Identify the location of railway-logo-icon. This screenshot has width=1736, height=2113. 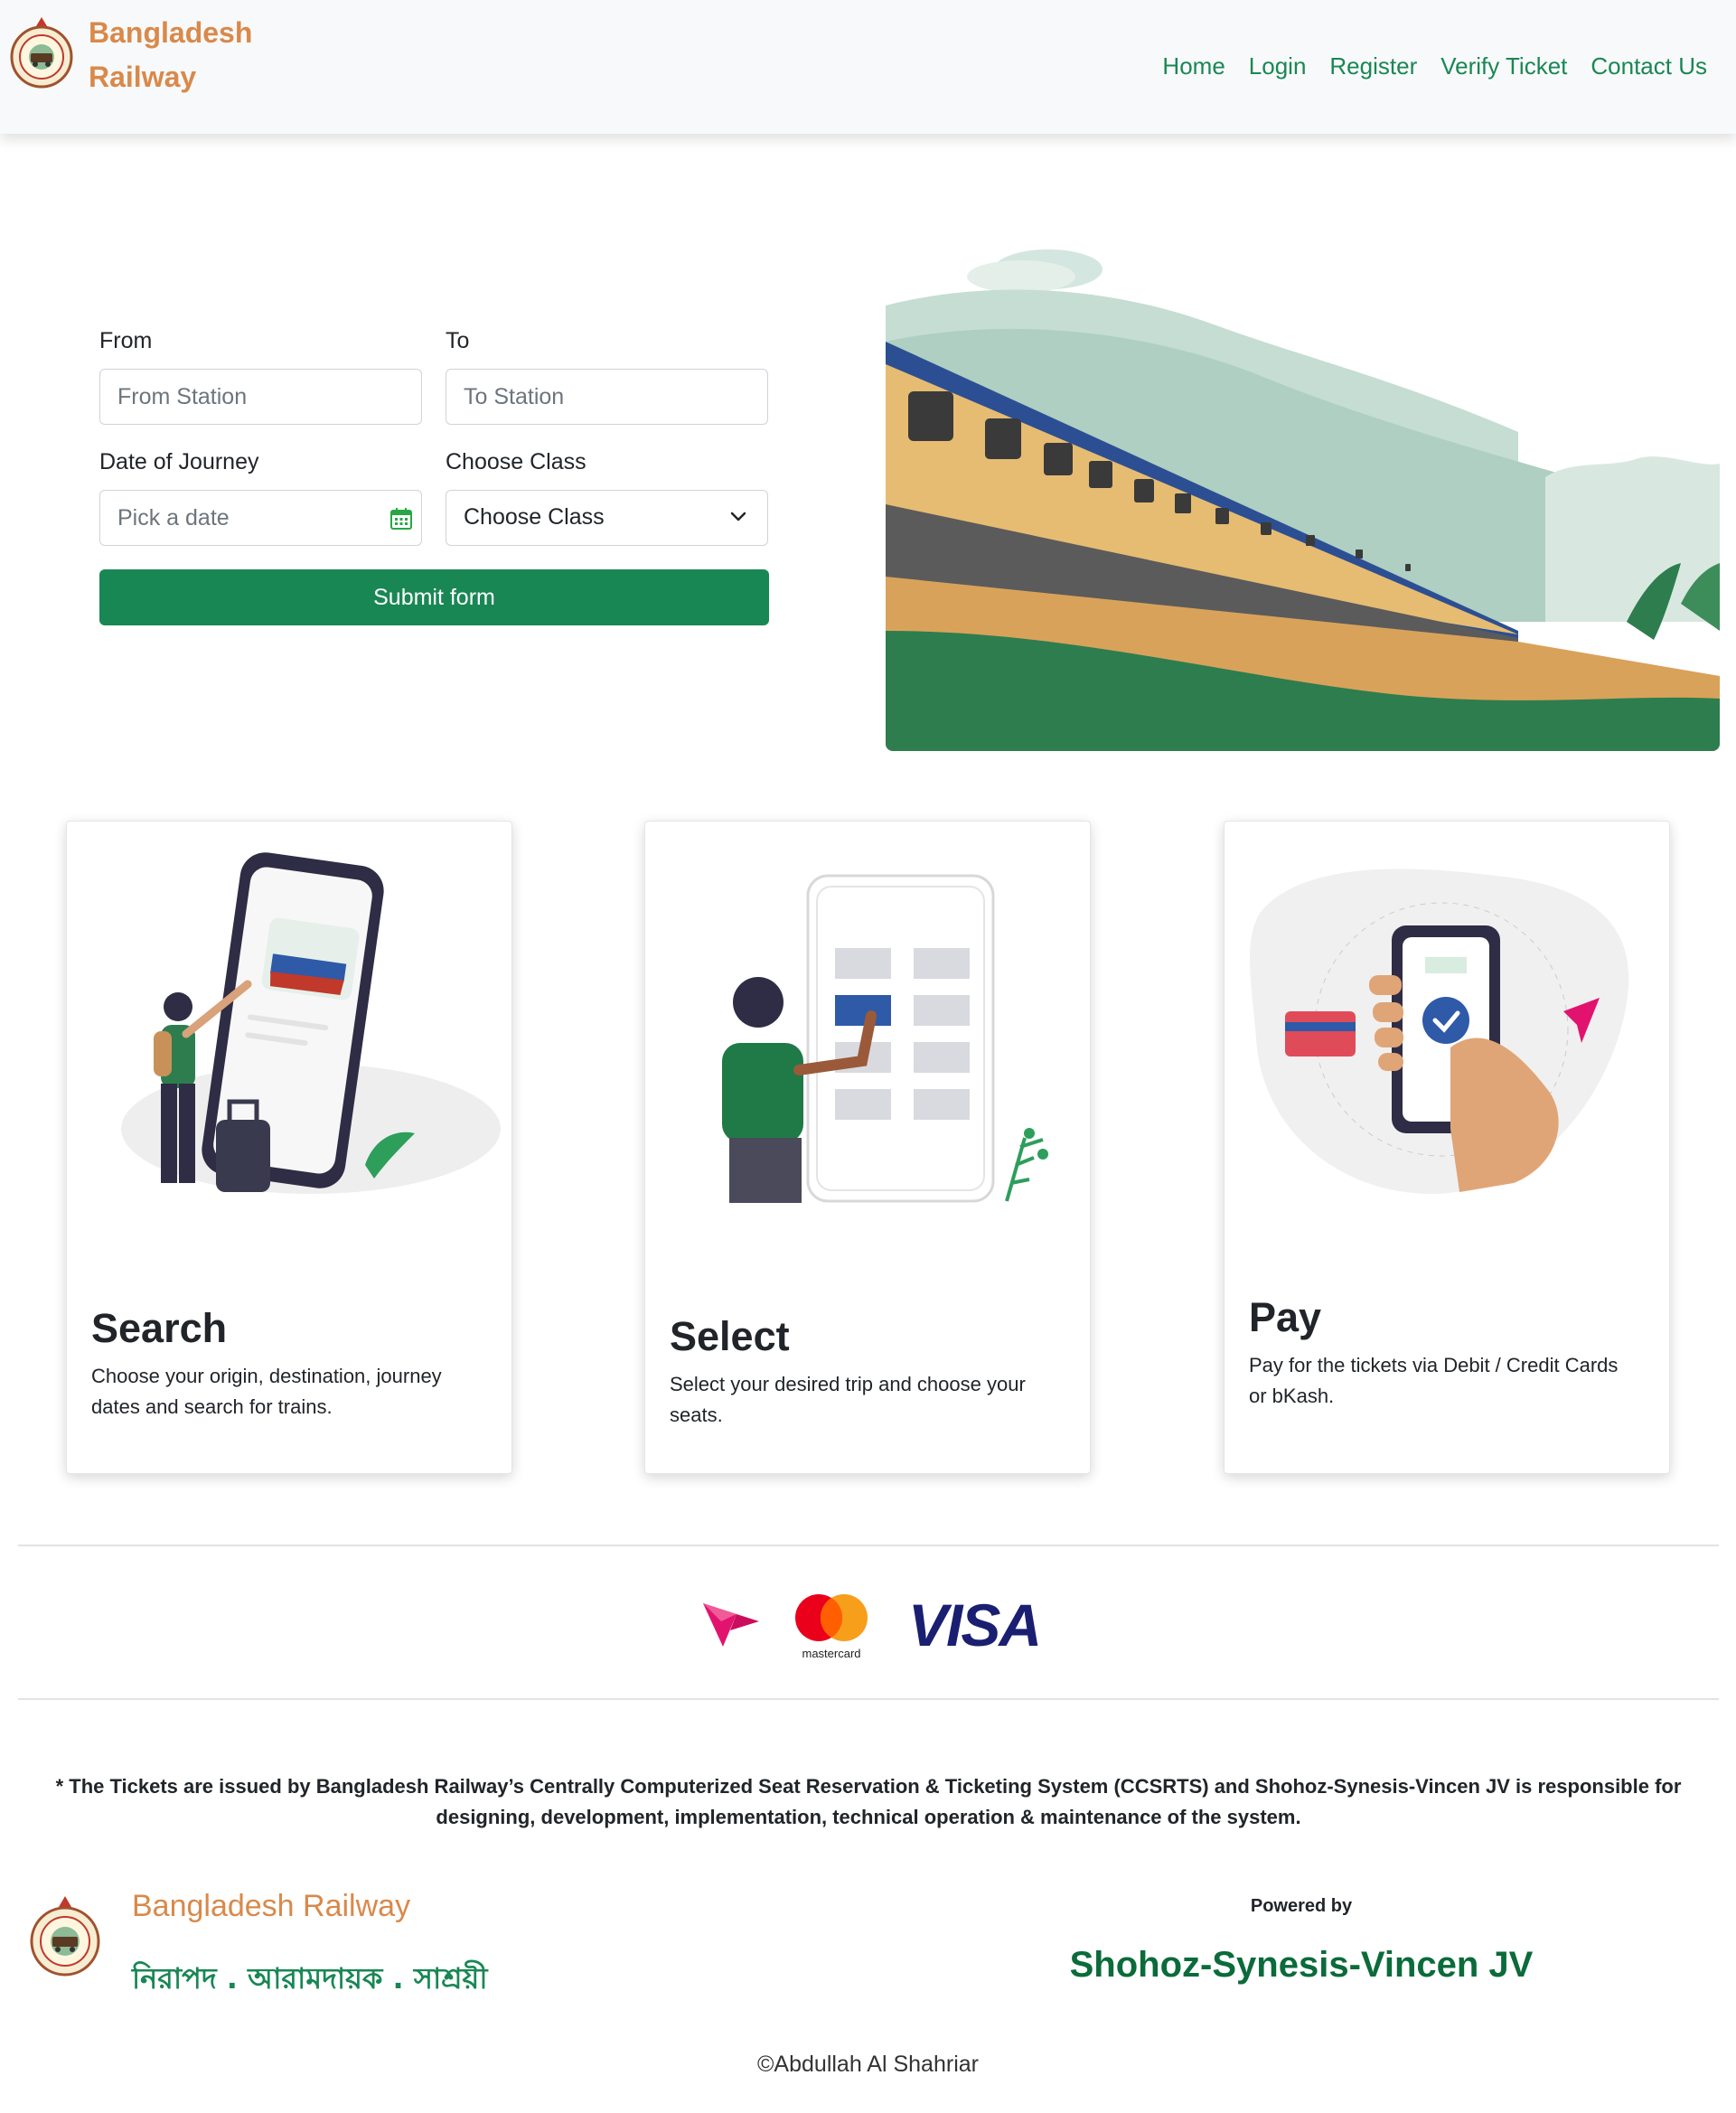
(41, 53).